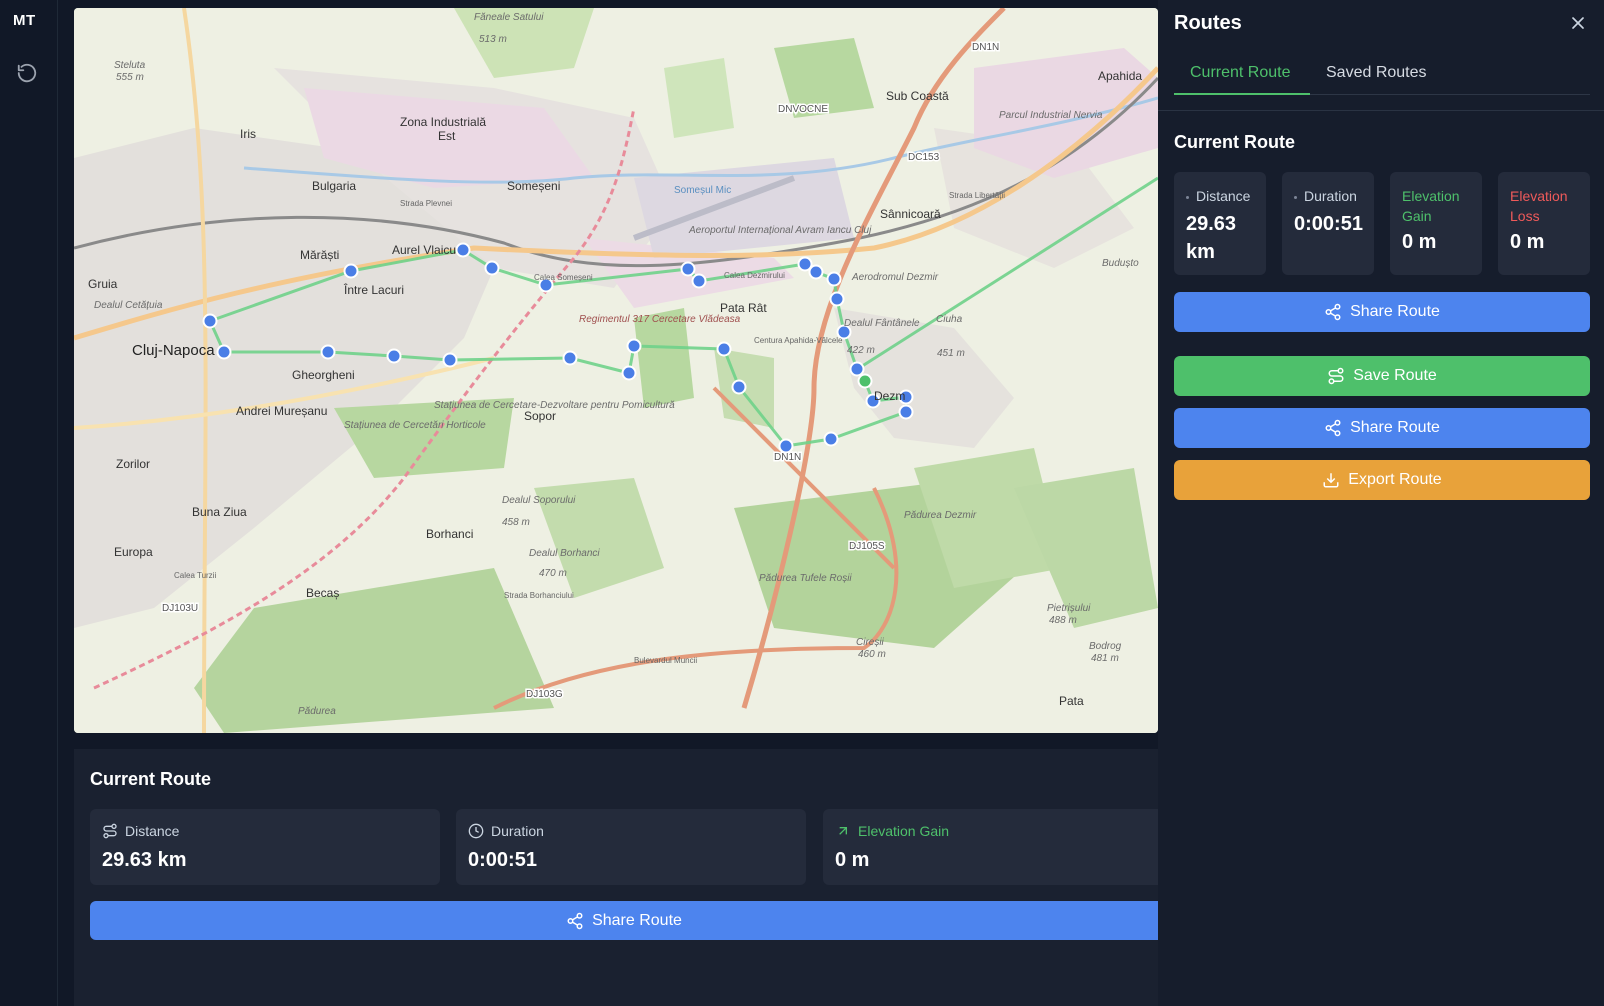  Describe the element at coordinates (637, 920) in the screenshot. I see `bottom-share-label: Share Route` at that location.